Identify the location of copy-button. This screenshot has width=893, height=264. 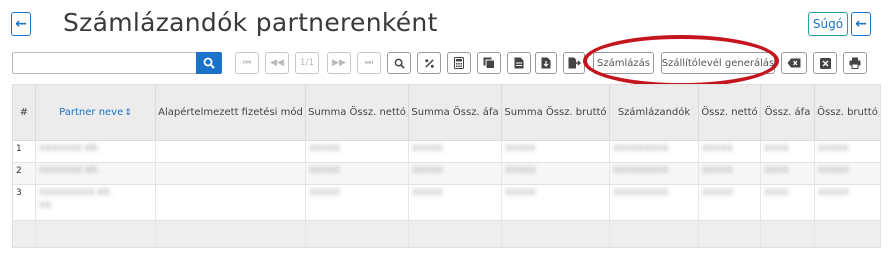
(489, 63).